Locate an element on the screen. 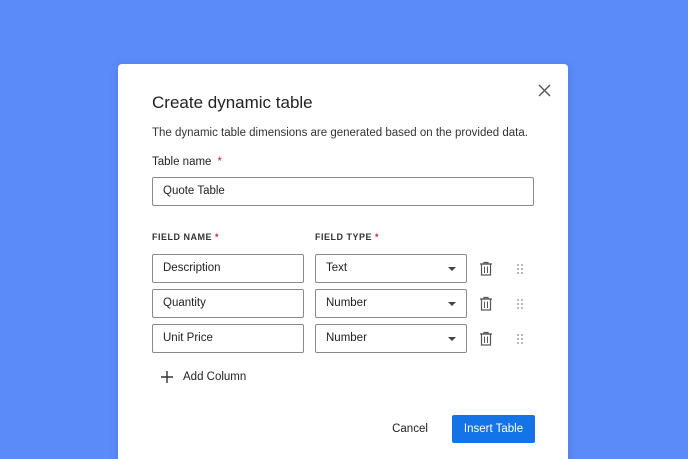 The image size is (688, 459). field-name-header-text: FIELD NAME is located at coordinates (182, 237).